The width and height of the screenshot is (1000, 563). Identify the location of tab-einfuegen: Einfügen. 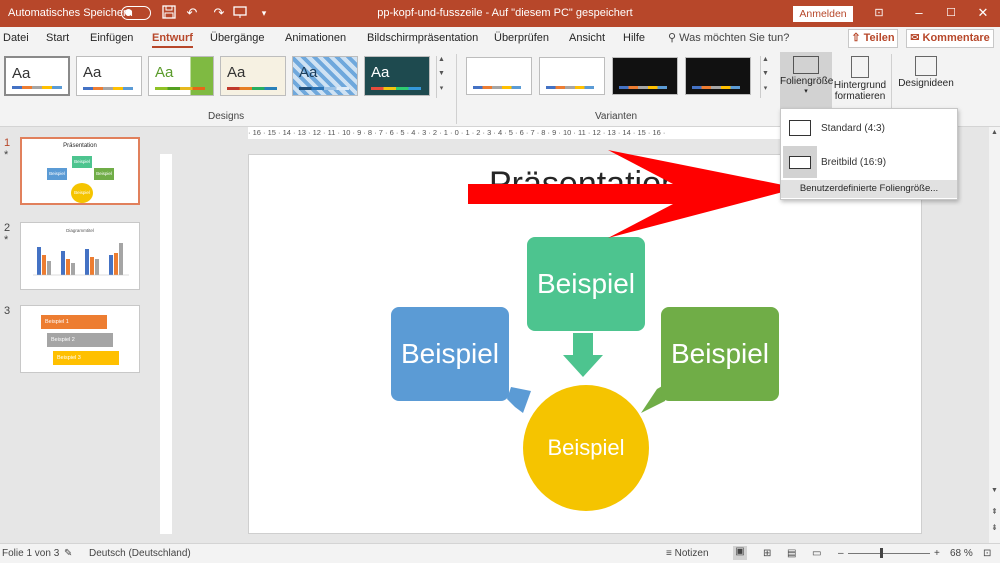
(111, 38).